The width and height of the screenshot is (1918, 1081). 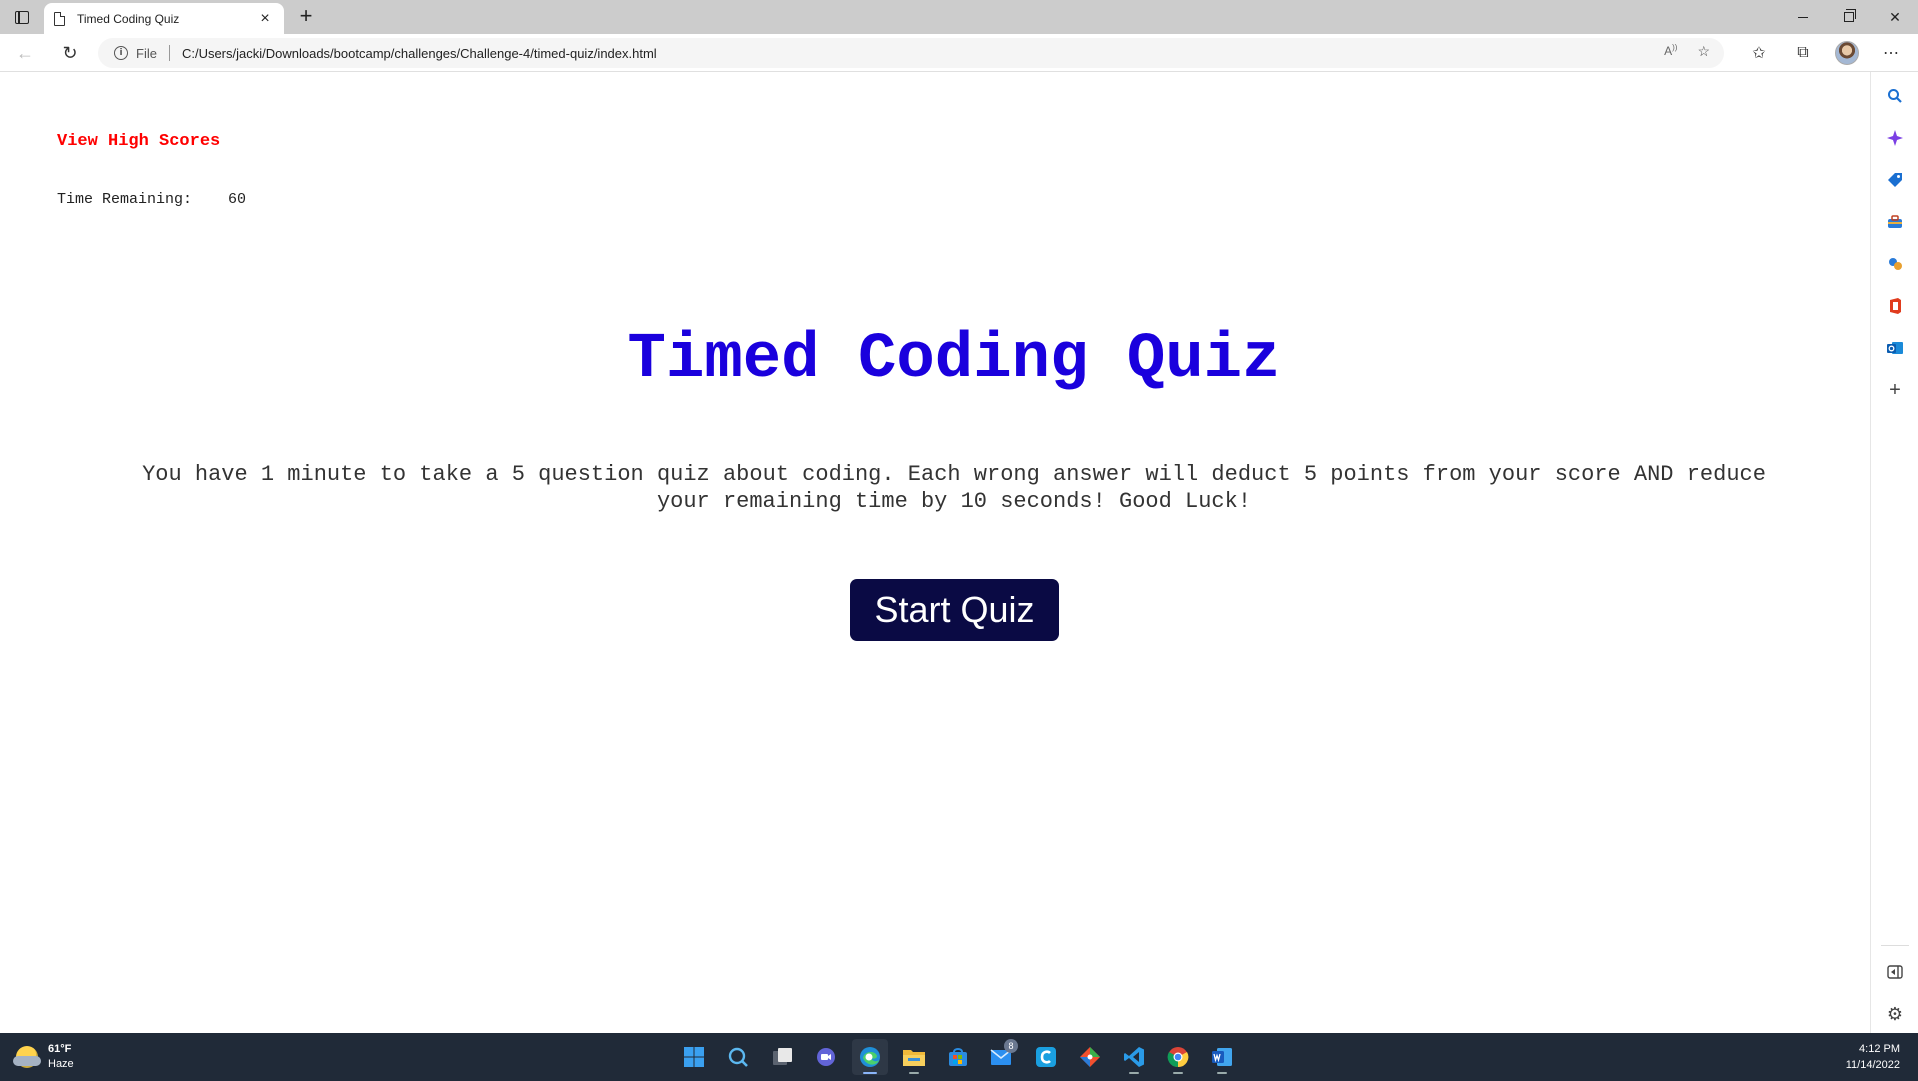 I want to click on office-icon, so click(x=1895, y=306).